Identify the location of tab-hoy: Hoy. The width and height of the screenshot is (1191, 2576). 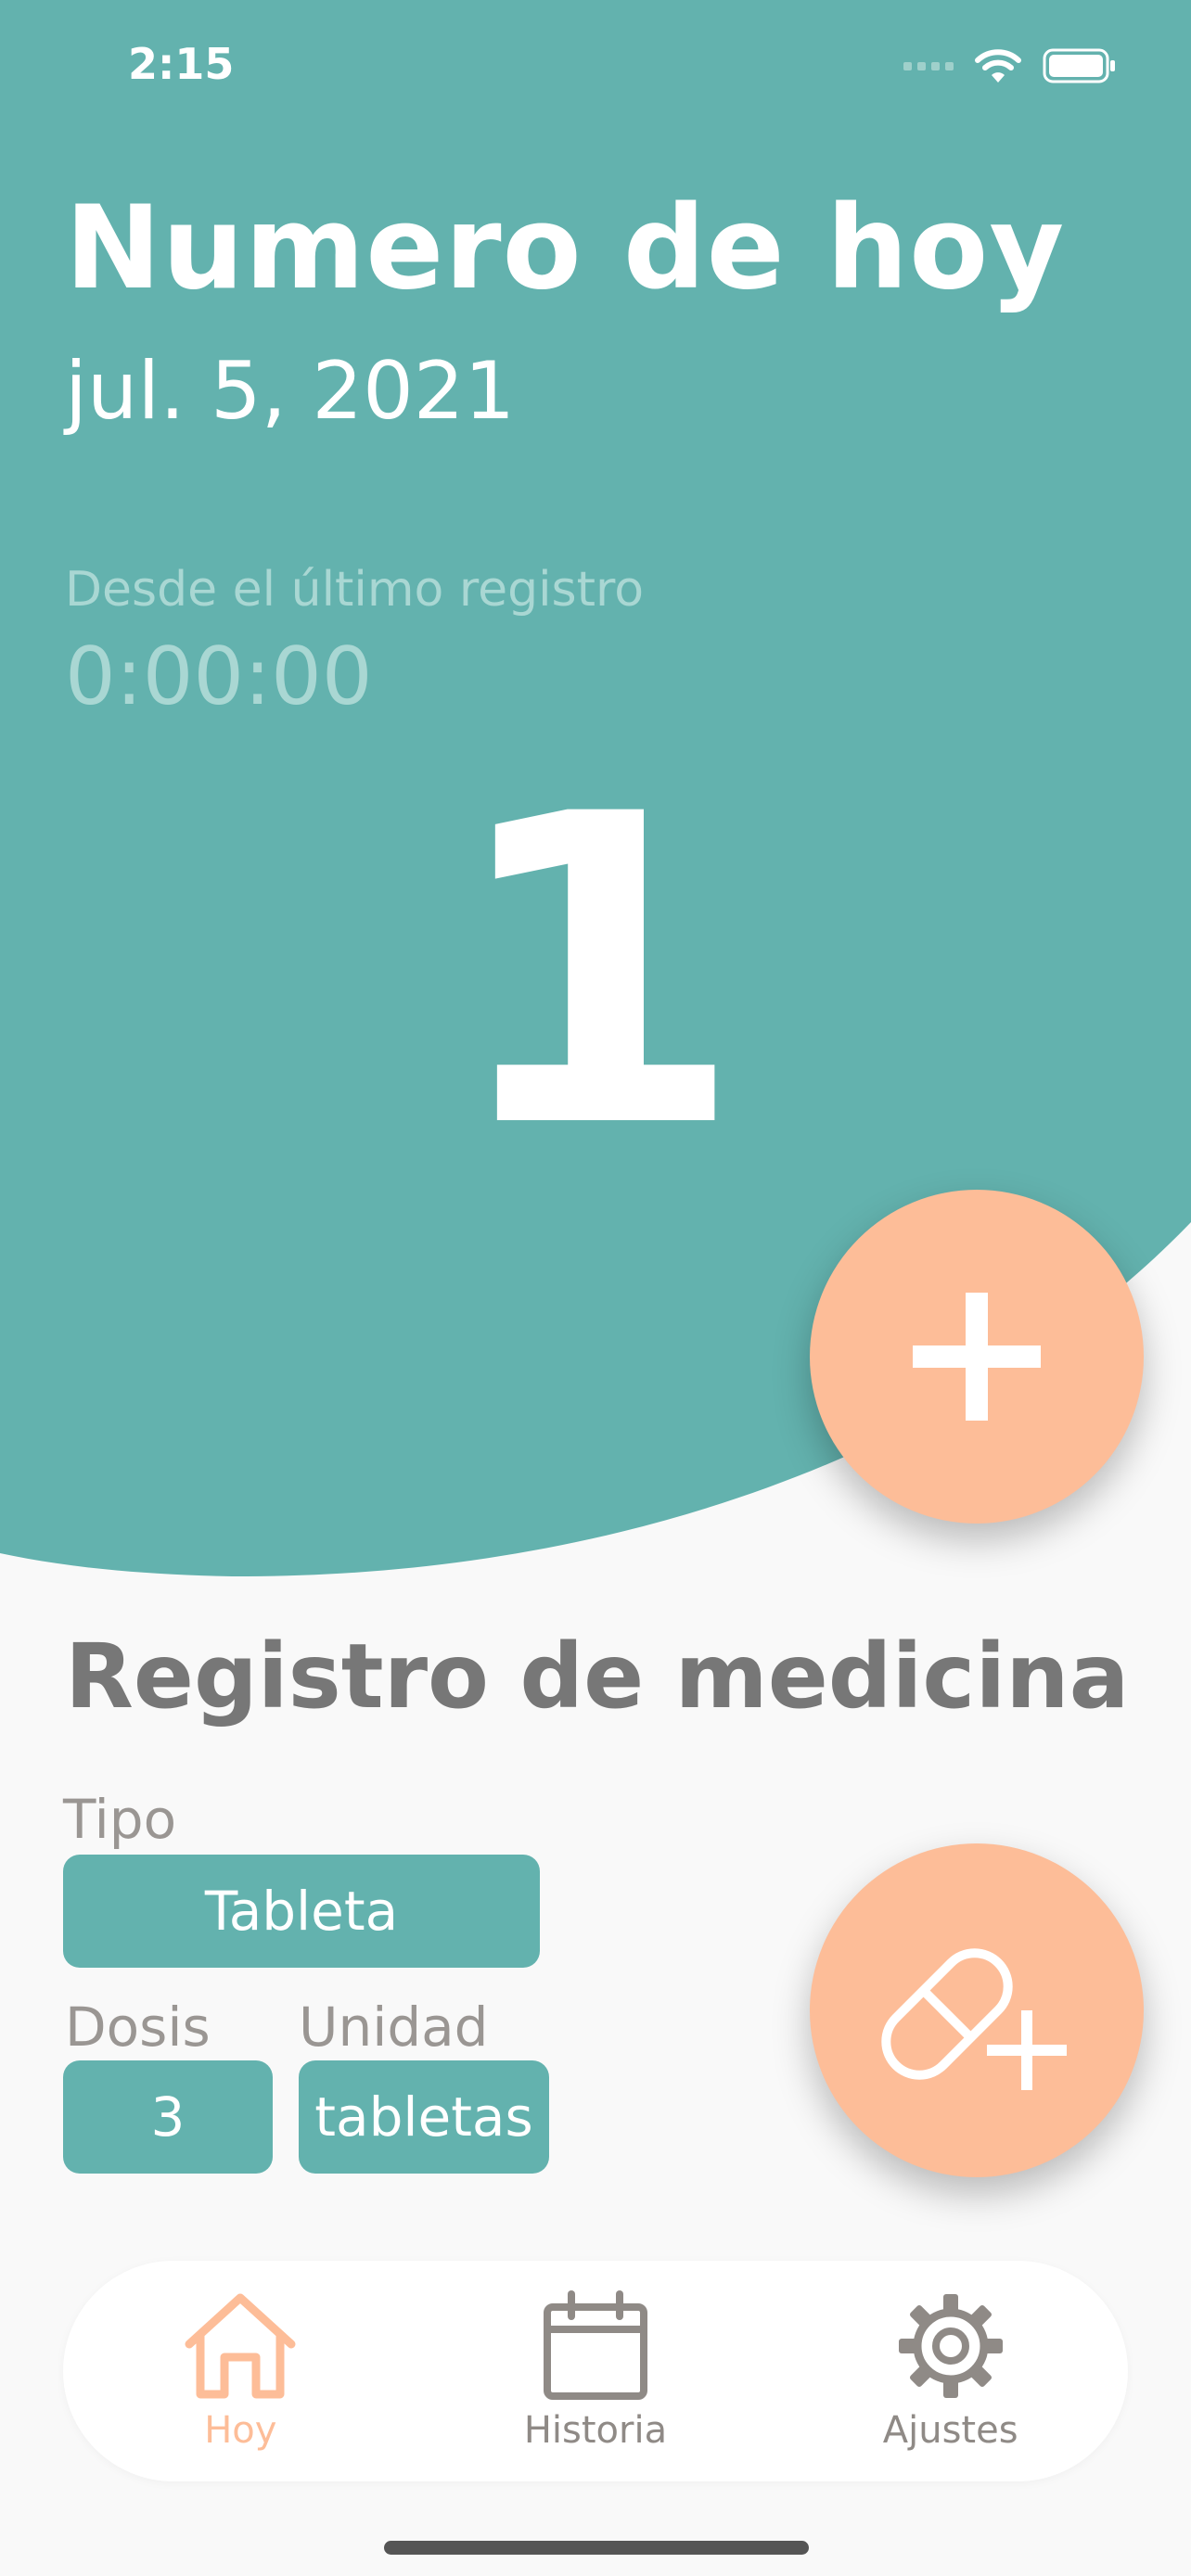
(240, 2371).